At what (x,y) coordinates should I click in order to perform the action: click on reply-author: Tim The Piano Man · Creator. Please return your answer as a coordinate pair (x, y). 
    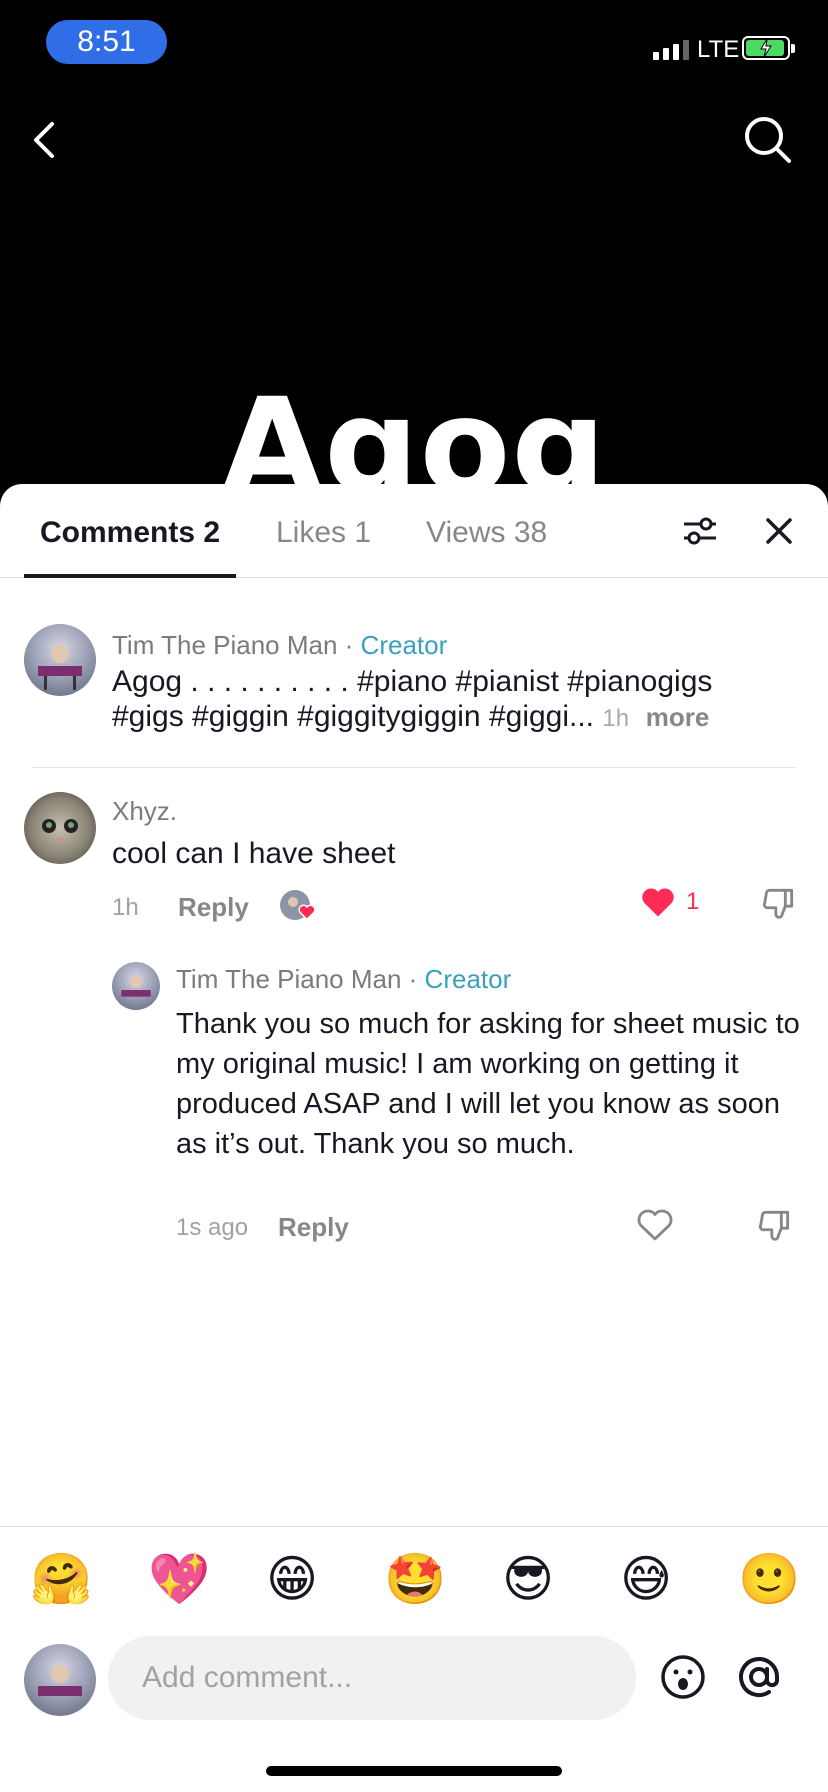
    Looking at the image, I should click on (343, 979).